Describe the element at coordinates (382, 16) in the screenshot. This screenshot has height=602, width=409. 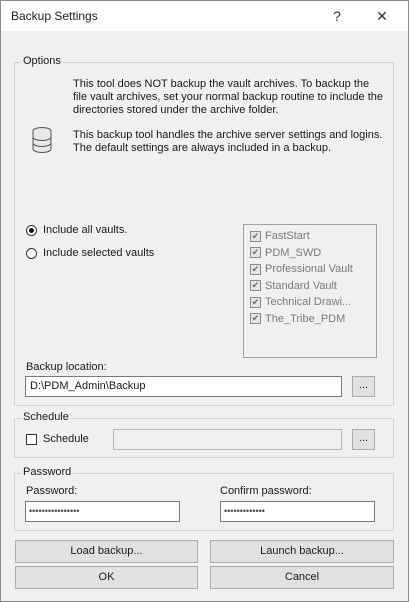
I see `close-button: ✕` at that location.